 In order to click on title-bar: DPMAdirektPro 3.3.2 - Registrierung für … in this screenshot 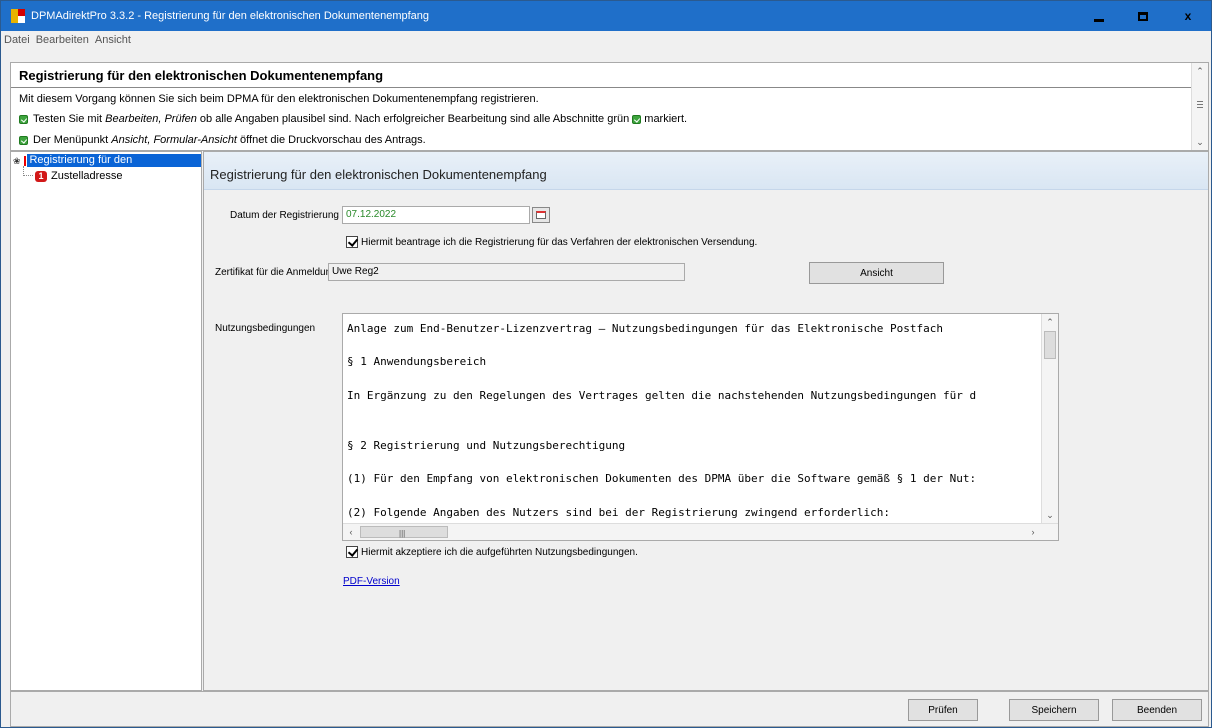, I will do `click(606, 16)`.